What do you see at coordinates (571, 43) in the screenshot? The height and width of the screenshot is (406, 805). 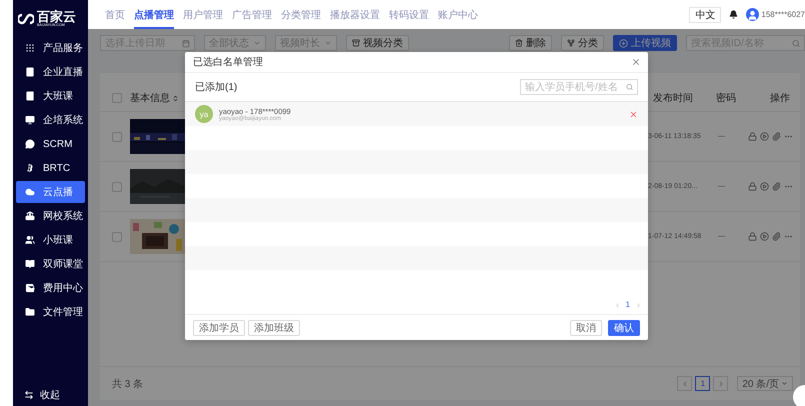 I see `fork-icon` at bounding box center [571, 43].